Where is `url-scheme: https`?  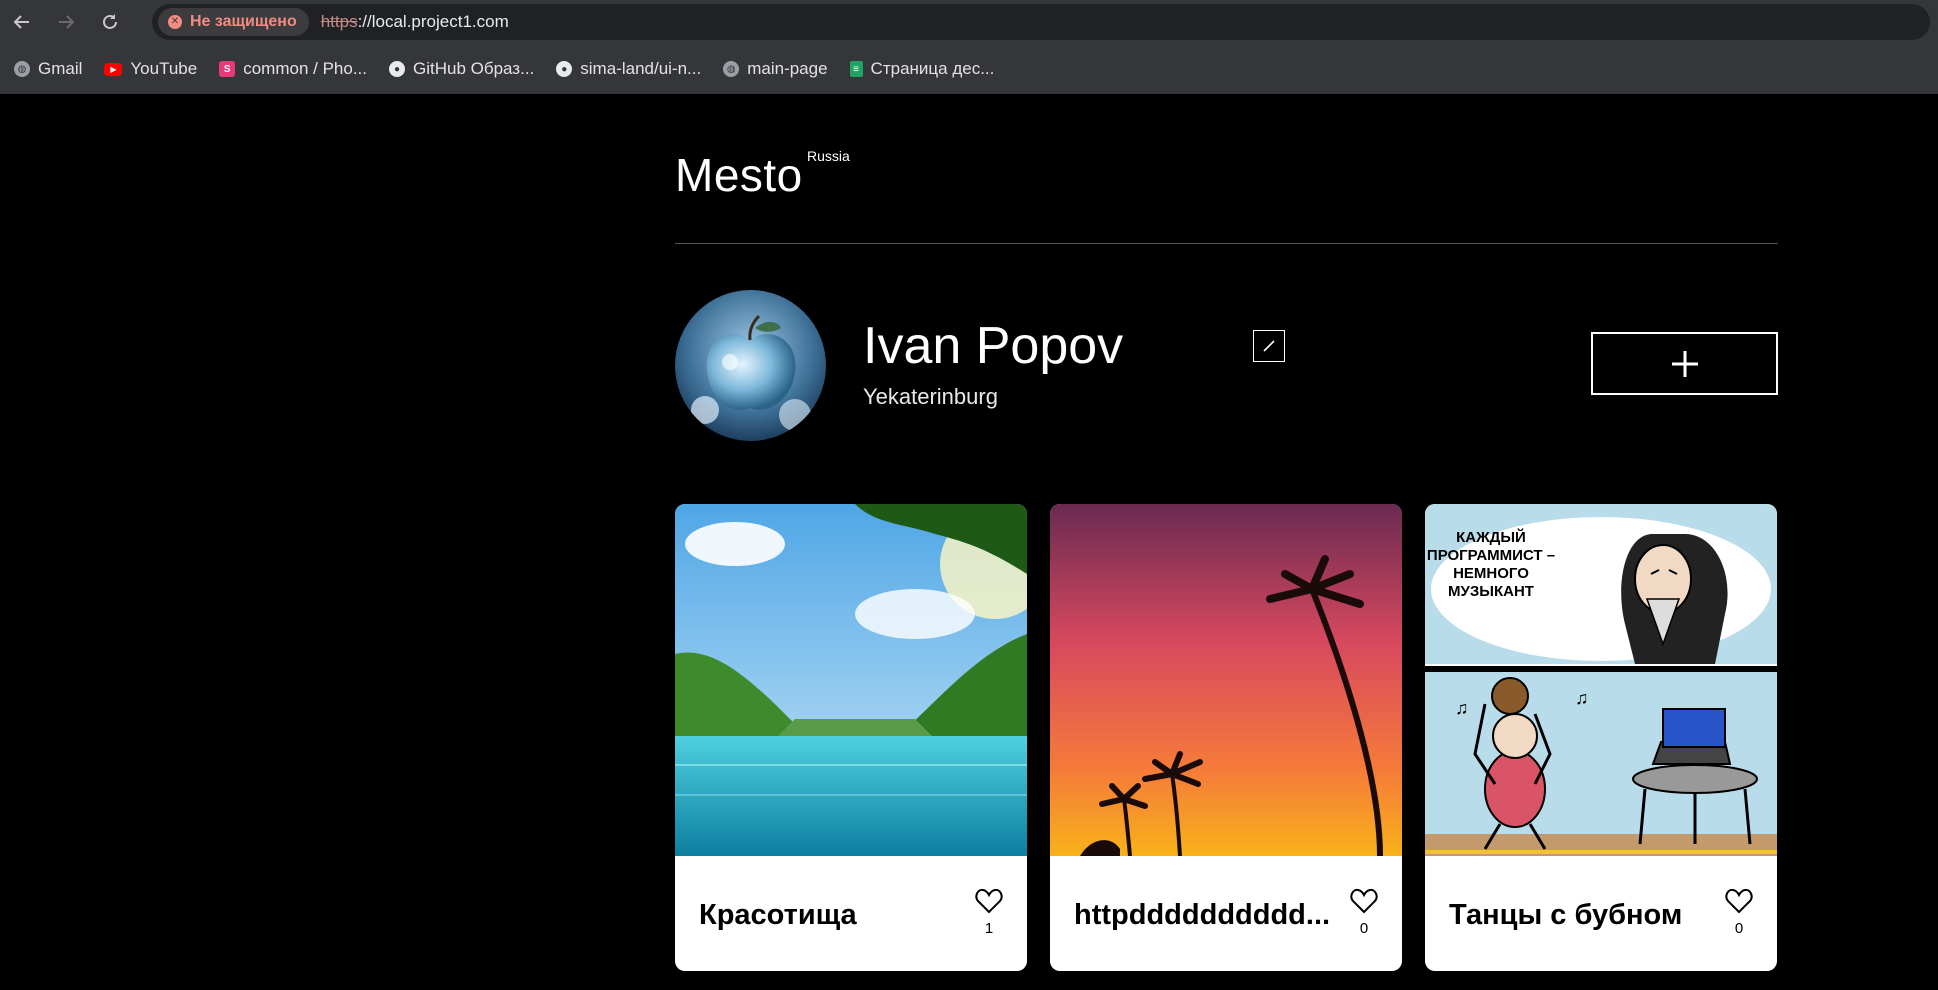 url-scheme: https is located at coordinates (339, 21).